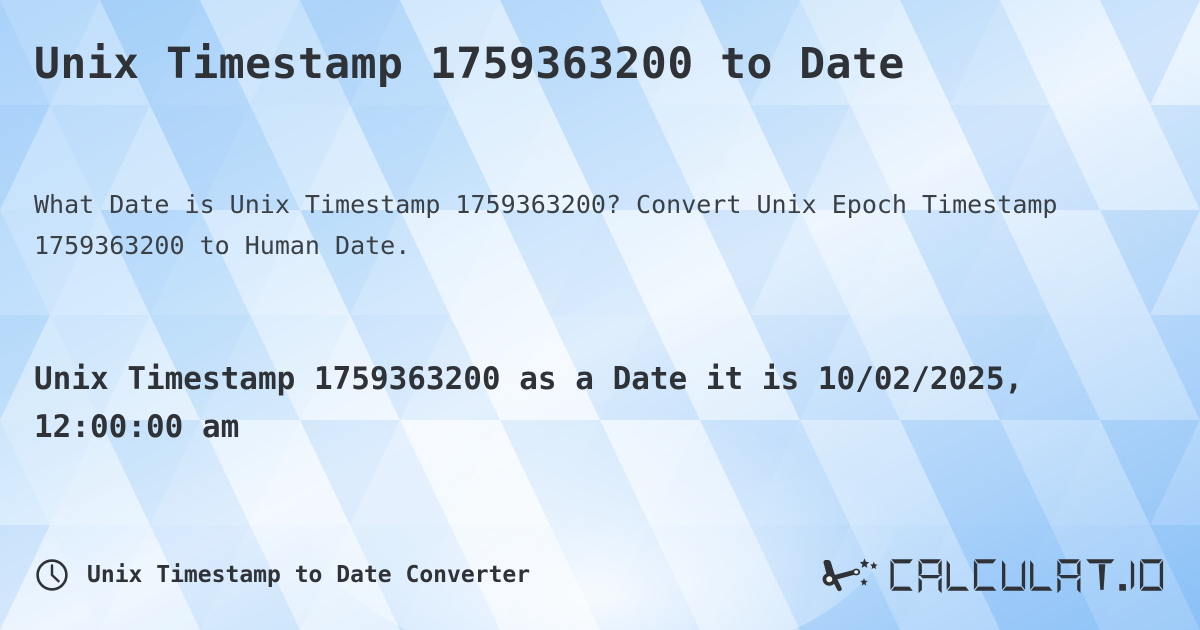 The image size is (1200, 630). I want to click on brand-logo-group, so click(993, 575).